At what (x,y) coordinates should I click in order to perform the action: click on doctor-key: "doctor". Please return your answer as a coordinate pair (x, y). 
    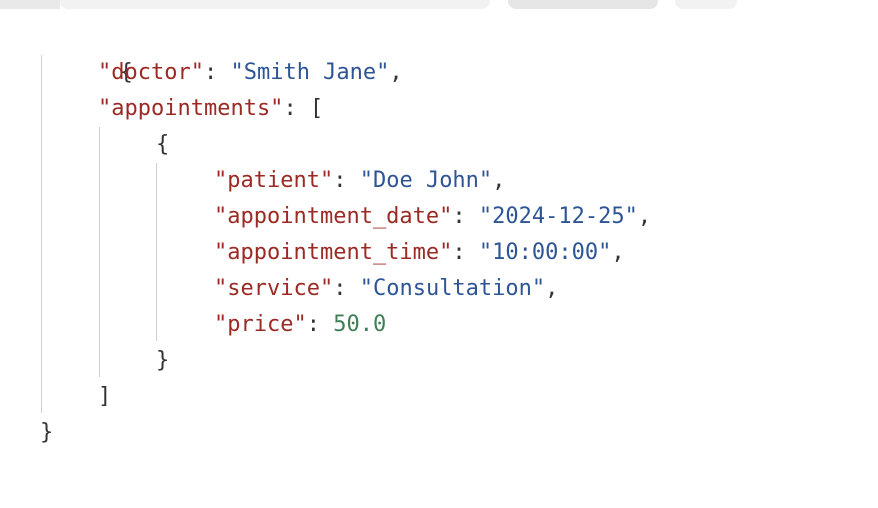
    Looking at the image, I should click on (151, 72).